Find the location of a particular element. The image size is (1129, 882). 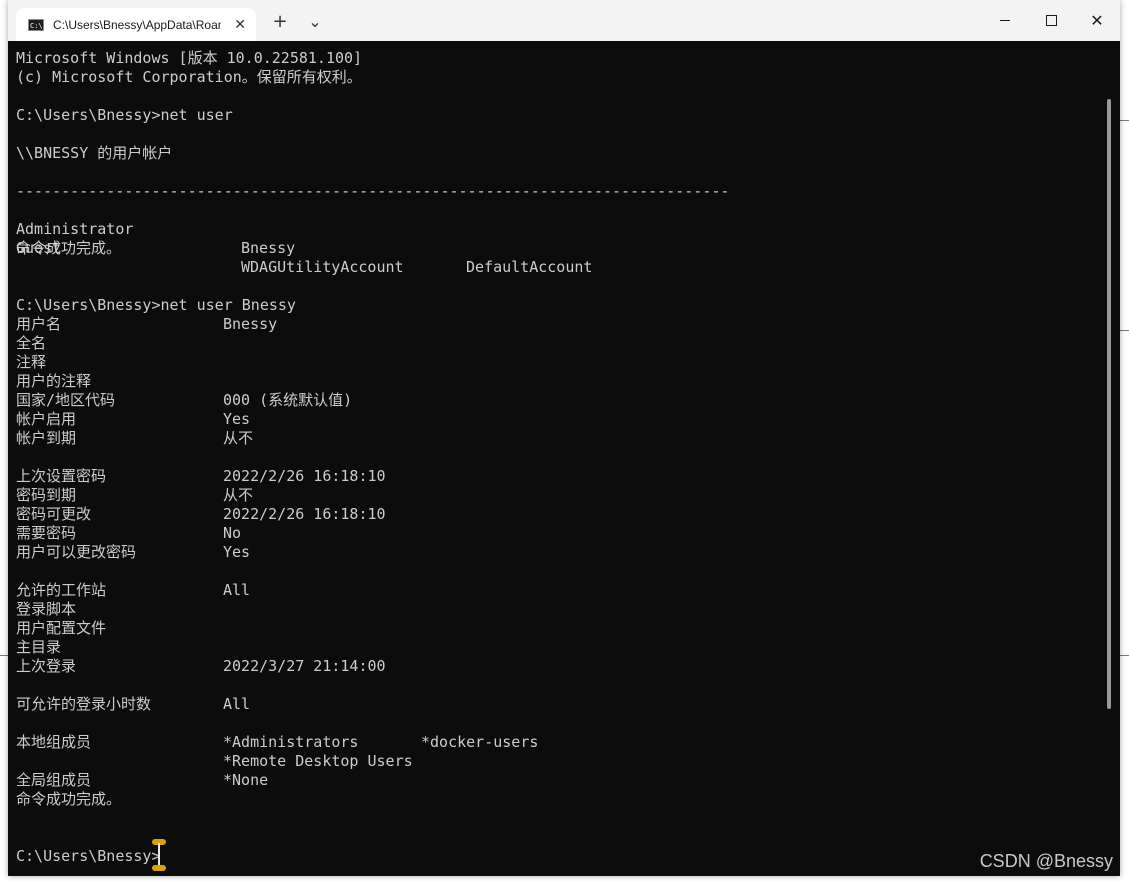

chevron-down-icon: ⌄ is located at coordinates (315, 21).